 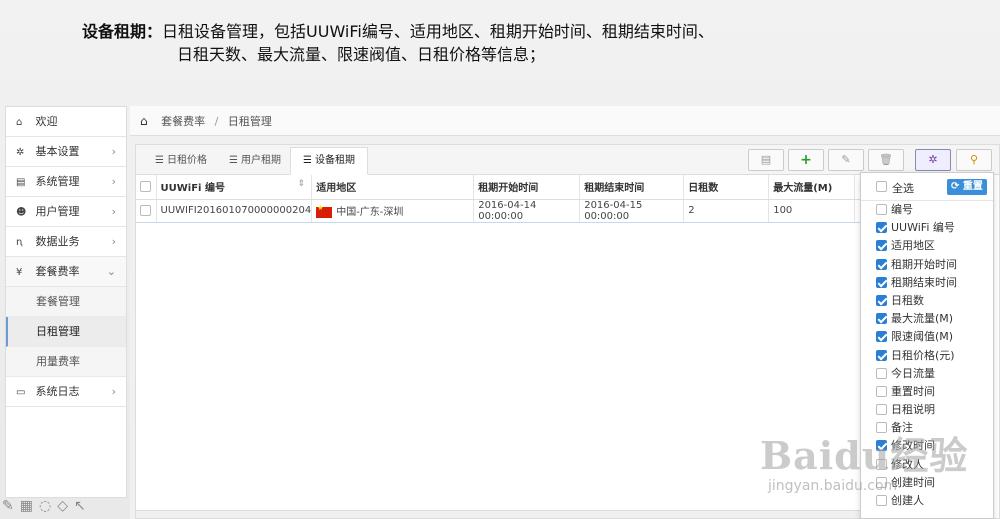 What do you see at coordinates (57, 181) in the screenshot?
I see `sidebar-item-label: 系统管理` at bounding box center [57, 181].